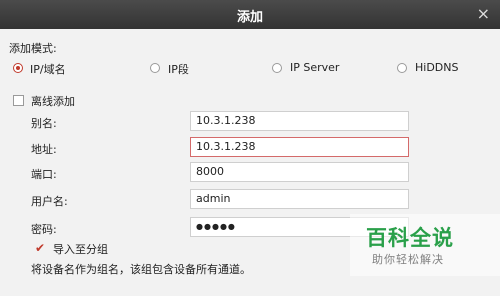 This screenshot has width=500, height=296. What do you see at coordinates (53, 101) in the screenshot?
I see `offline-add-label: 离线添加` at bounding box center [53, 101].